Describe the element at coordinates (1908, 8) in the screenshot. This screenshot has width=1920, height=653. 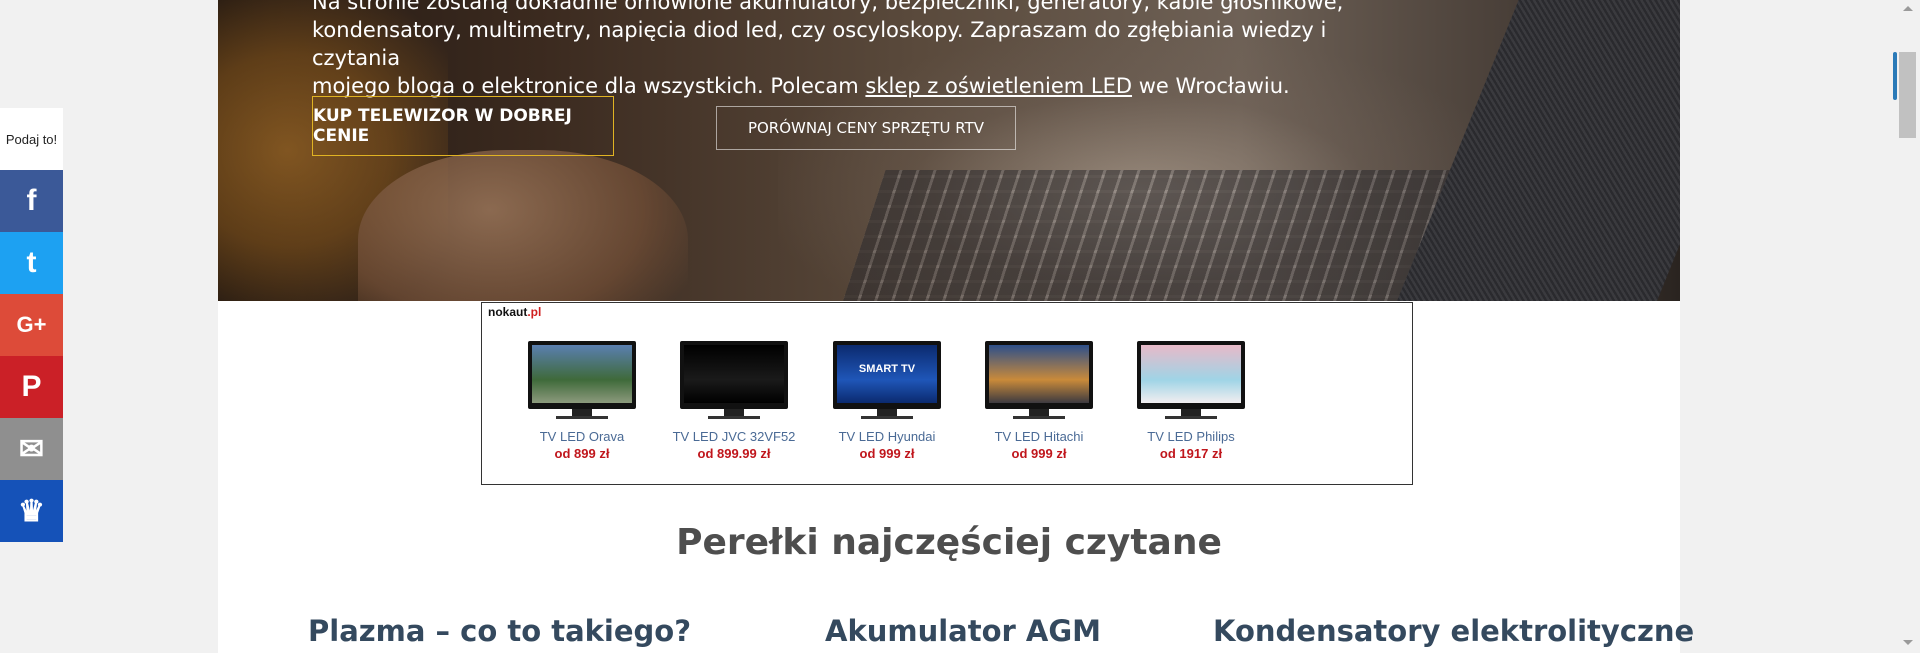
I see `scroll-up-arrow-icon` at that location.